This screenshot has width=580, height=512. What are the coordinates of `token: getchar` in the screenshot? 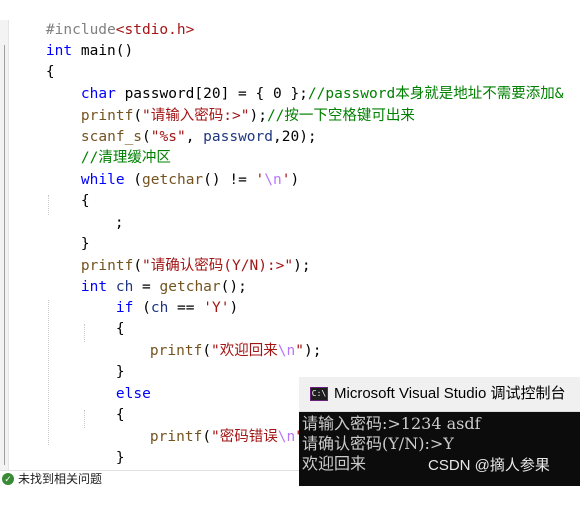 It's located at (173, 180).